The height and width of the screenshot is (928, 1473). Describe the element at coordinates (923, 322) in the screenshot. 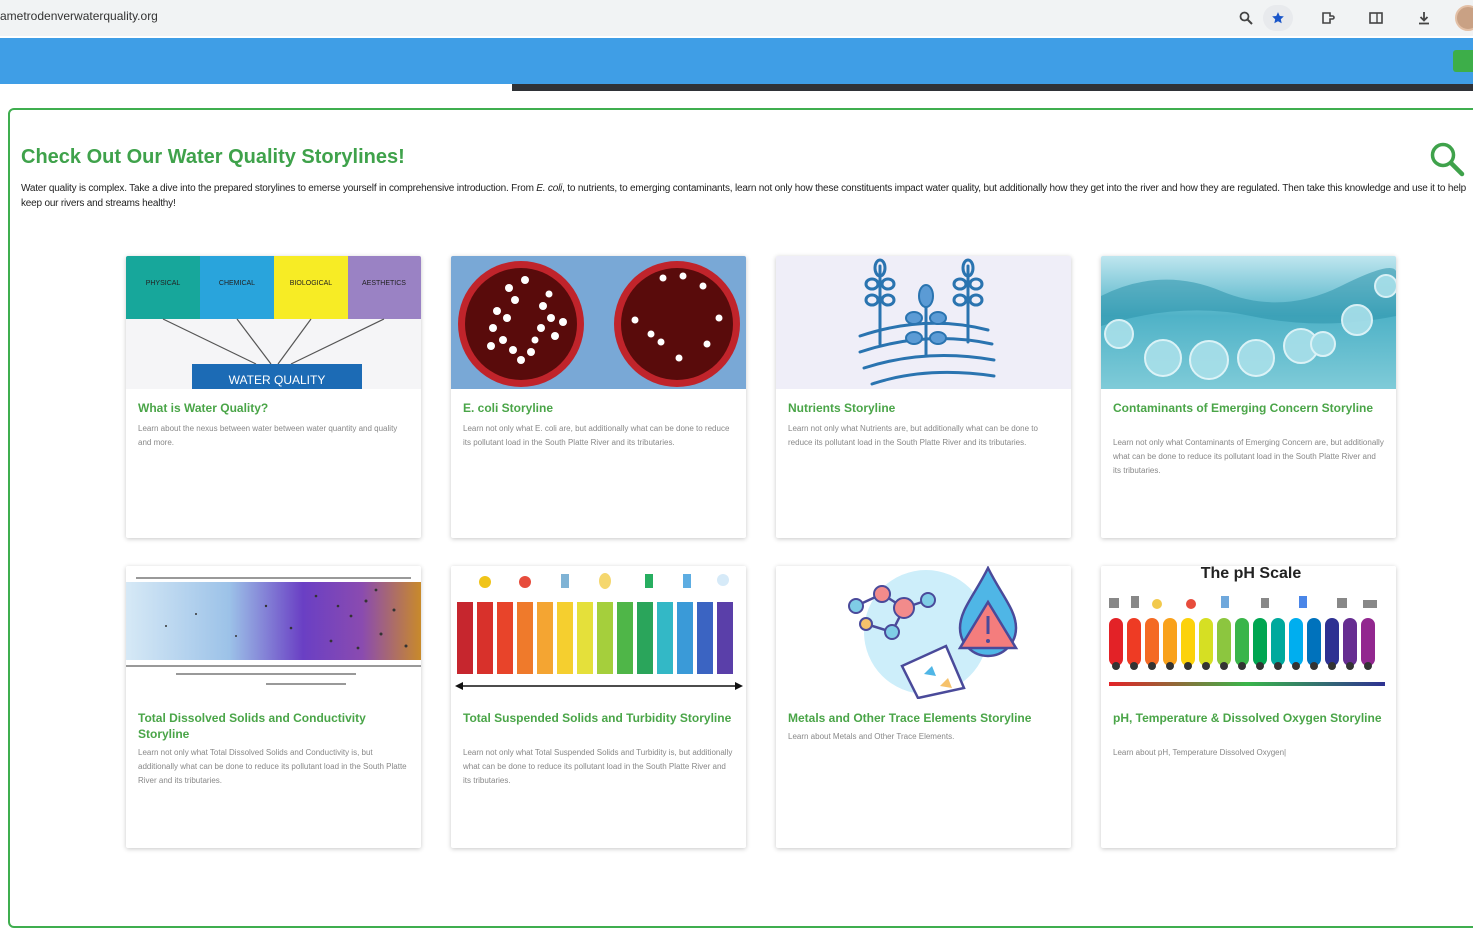

I see `crops-field-image` at that location.